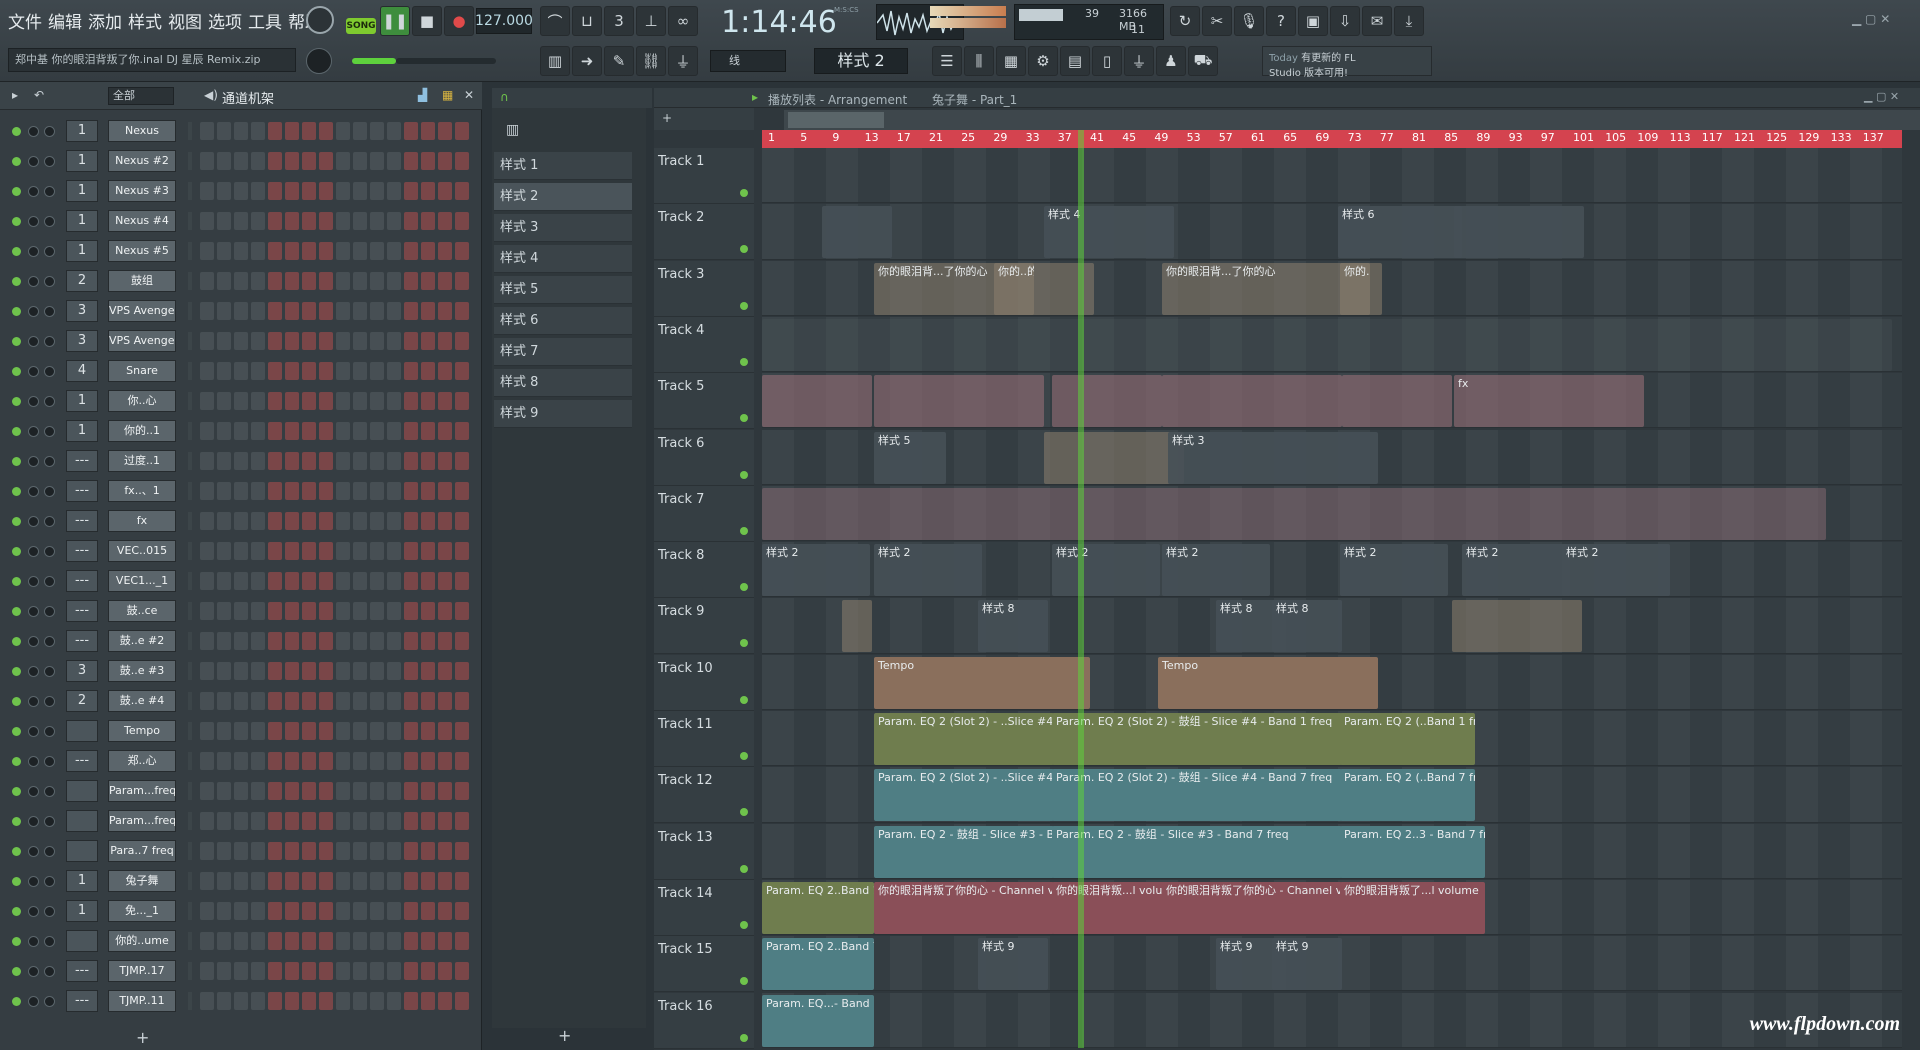 This screenshot has height=1050, width=1920. Describe the element at coordinates (1407, 795) in the screenshot. I see `playlist-clip: Param. EQ 2 (..Band 7 freq` at that location.